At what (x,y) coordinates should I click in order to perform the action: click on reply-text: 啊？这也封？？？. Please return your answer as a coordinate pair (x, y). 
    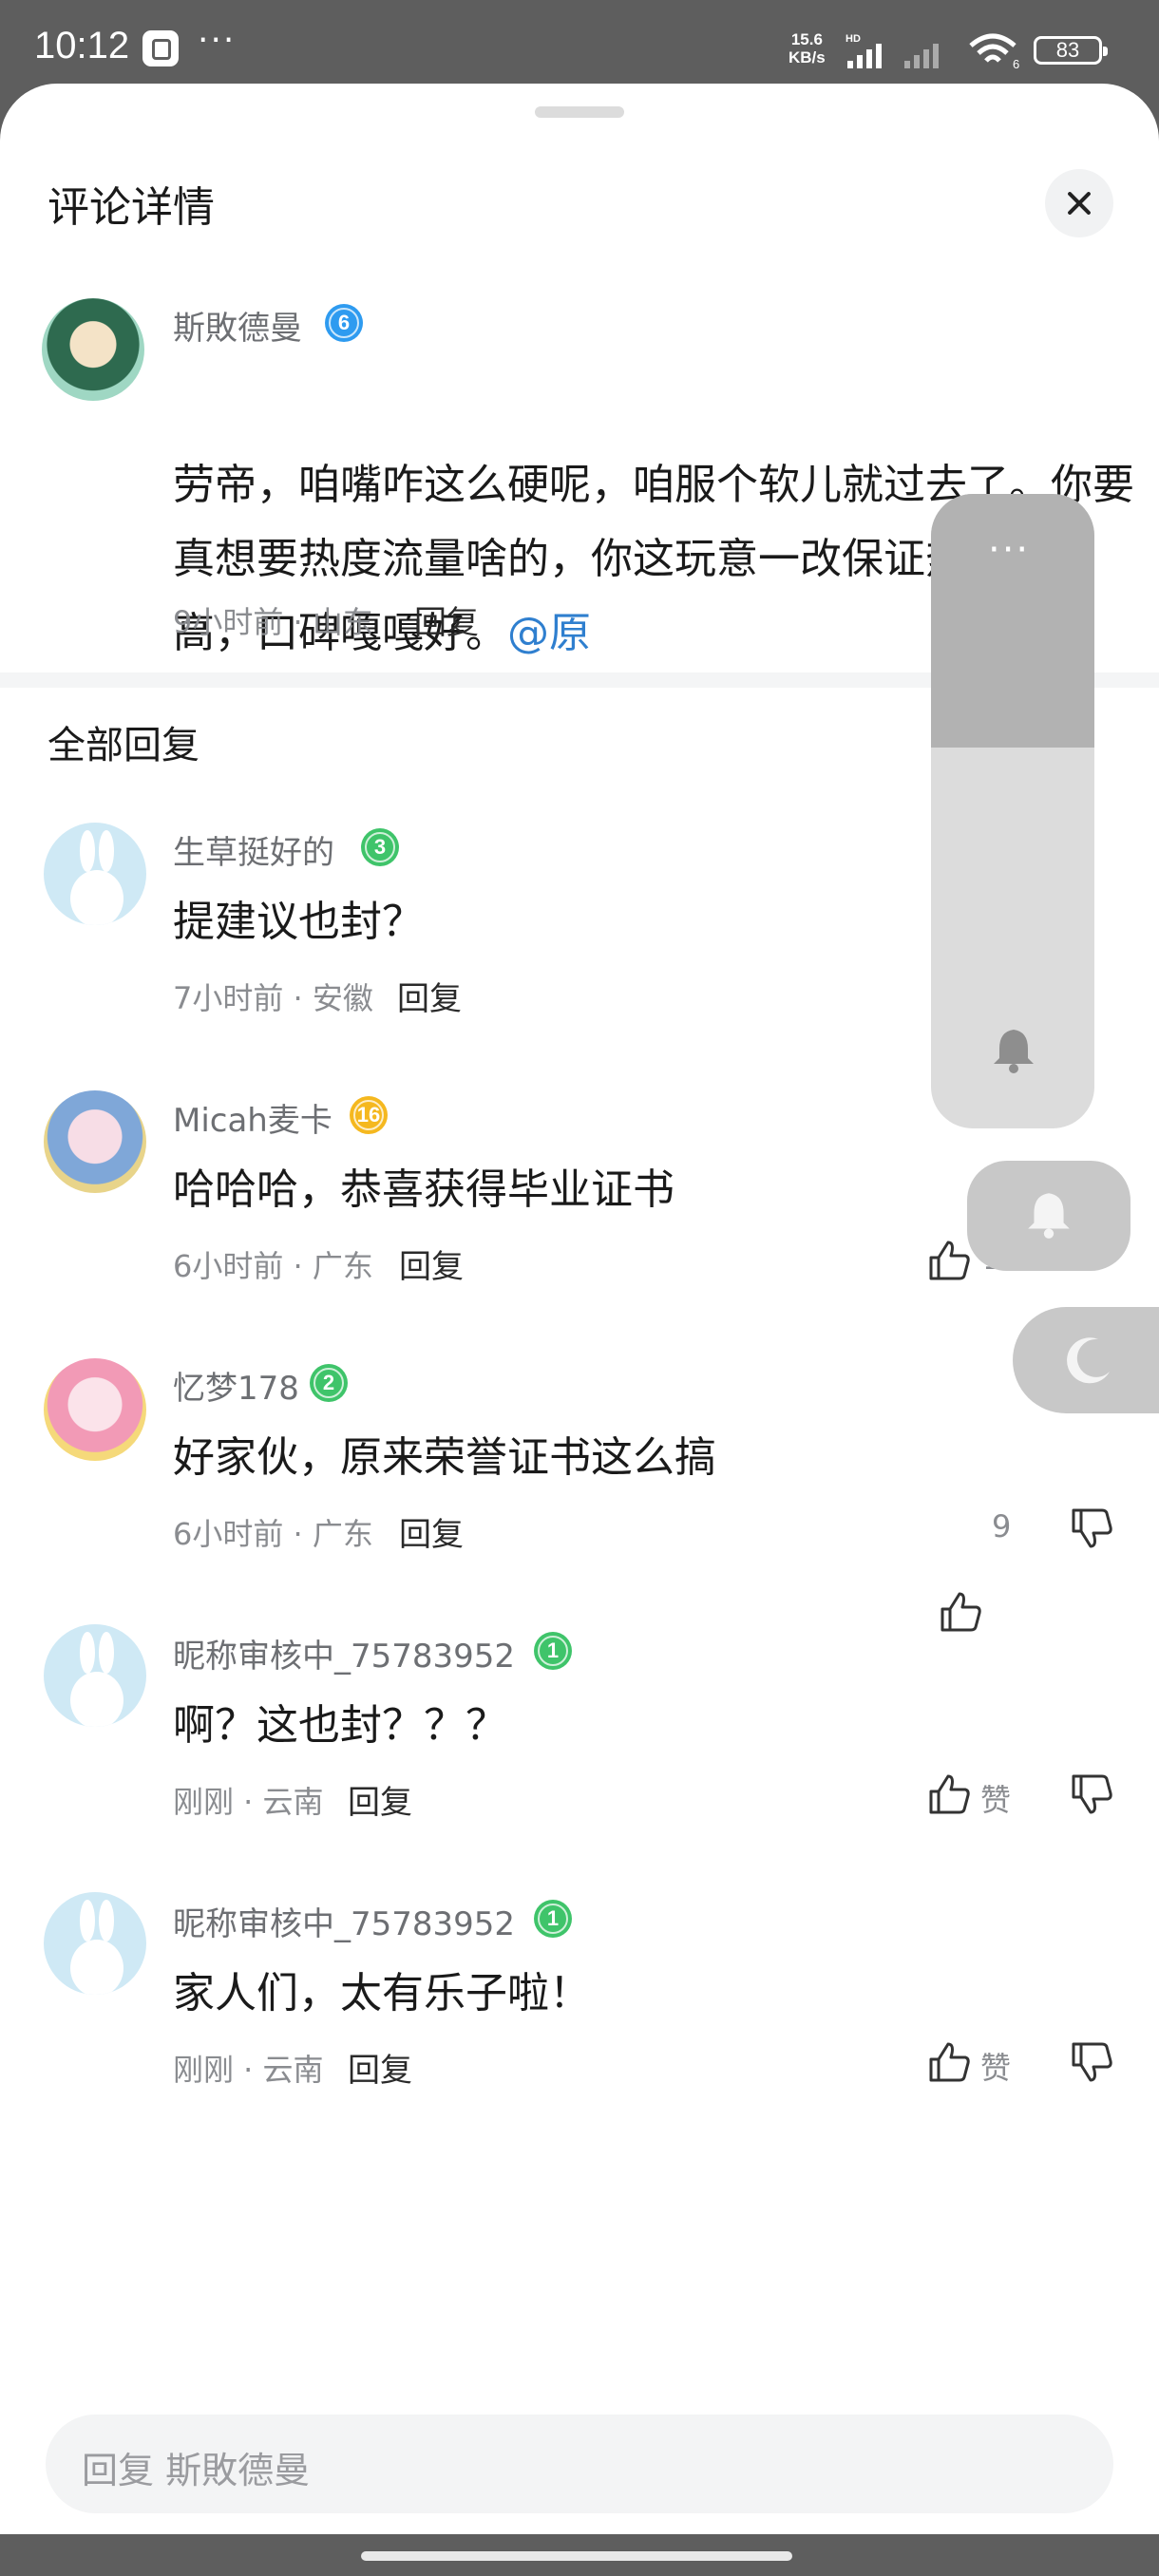
    Looking at the image, I should click on (340, 1725).